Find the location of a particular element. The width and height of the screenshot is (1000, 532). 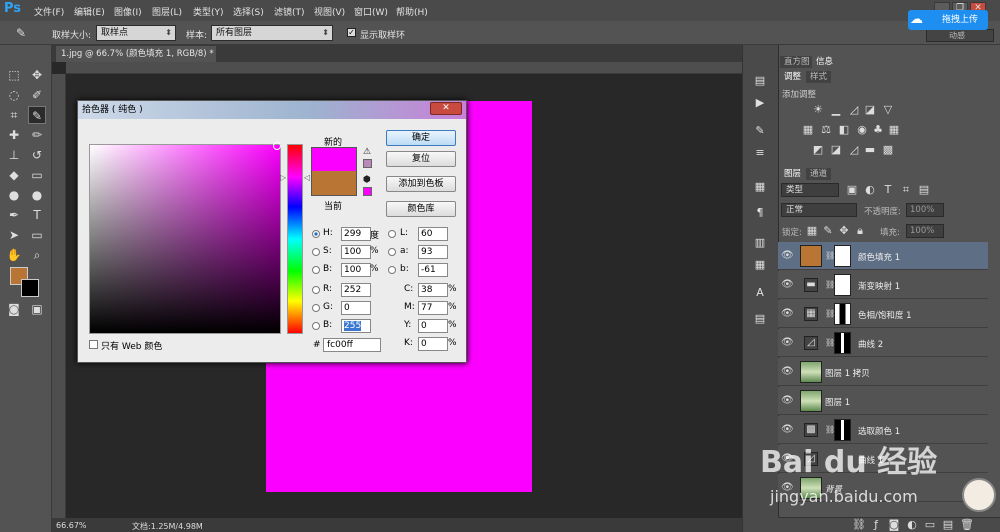

layer-row: 👁︎ ⛓︎ 颜色填充 1 is located at coordinates (883, 256).